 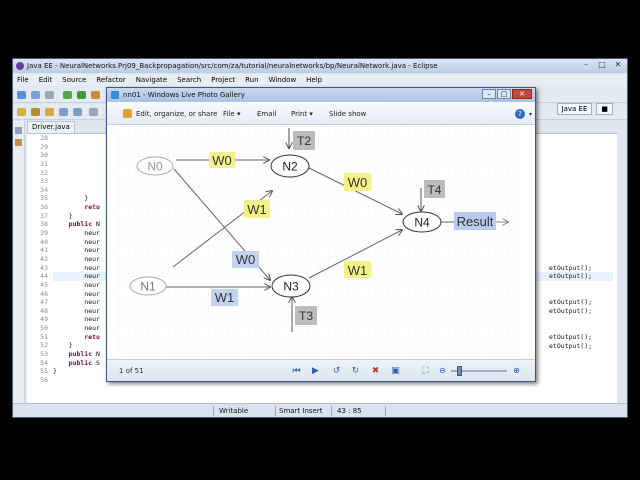 I want to click on edit-organize-share-button: Edit, organize, or share, so click(x=176, y=114).